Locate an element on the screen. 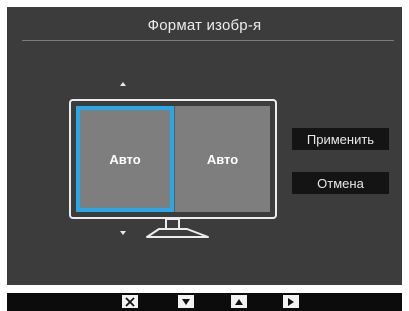 The height and width of the screenshot is (311, 409). scroll-down-indicator-icon is located at coordinates (123, 233).